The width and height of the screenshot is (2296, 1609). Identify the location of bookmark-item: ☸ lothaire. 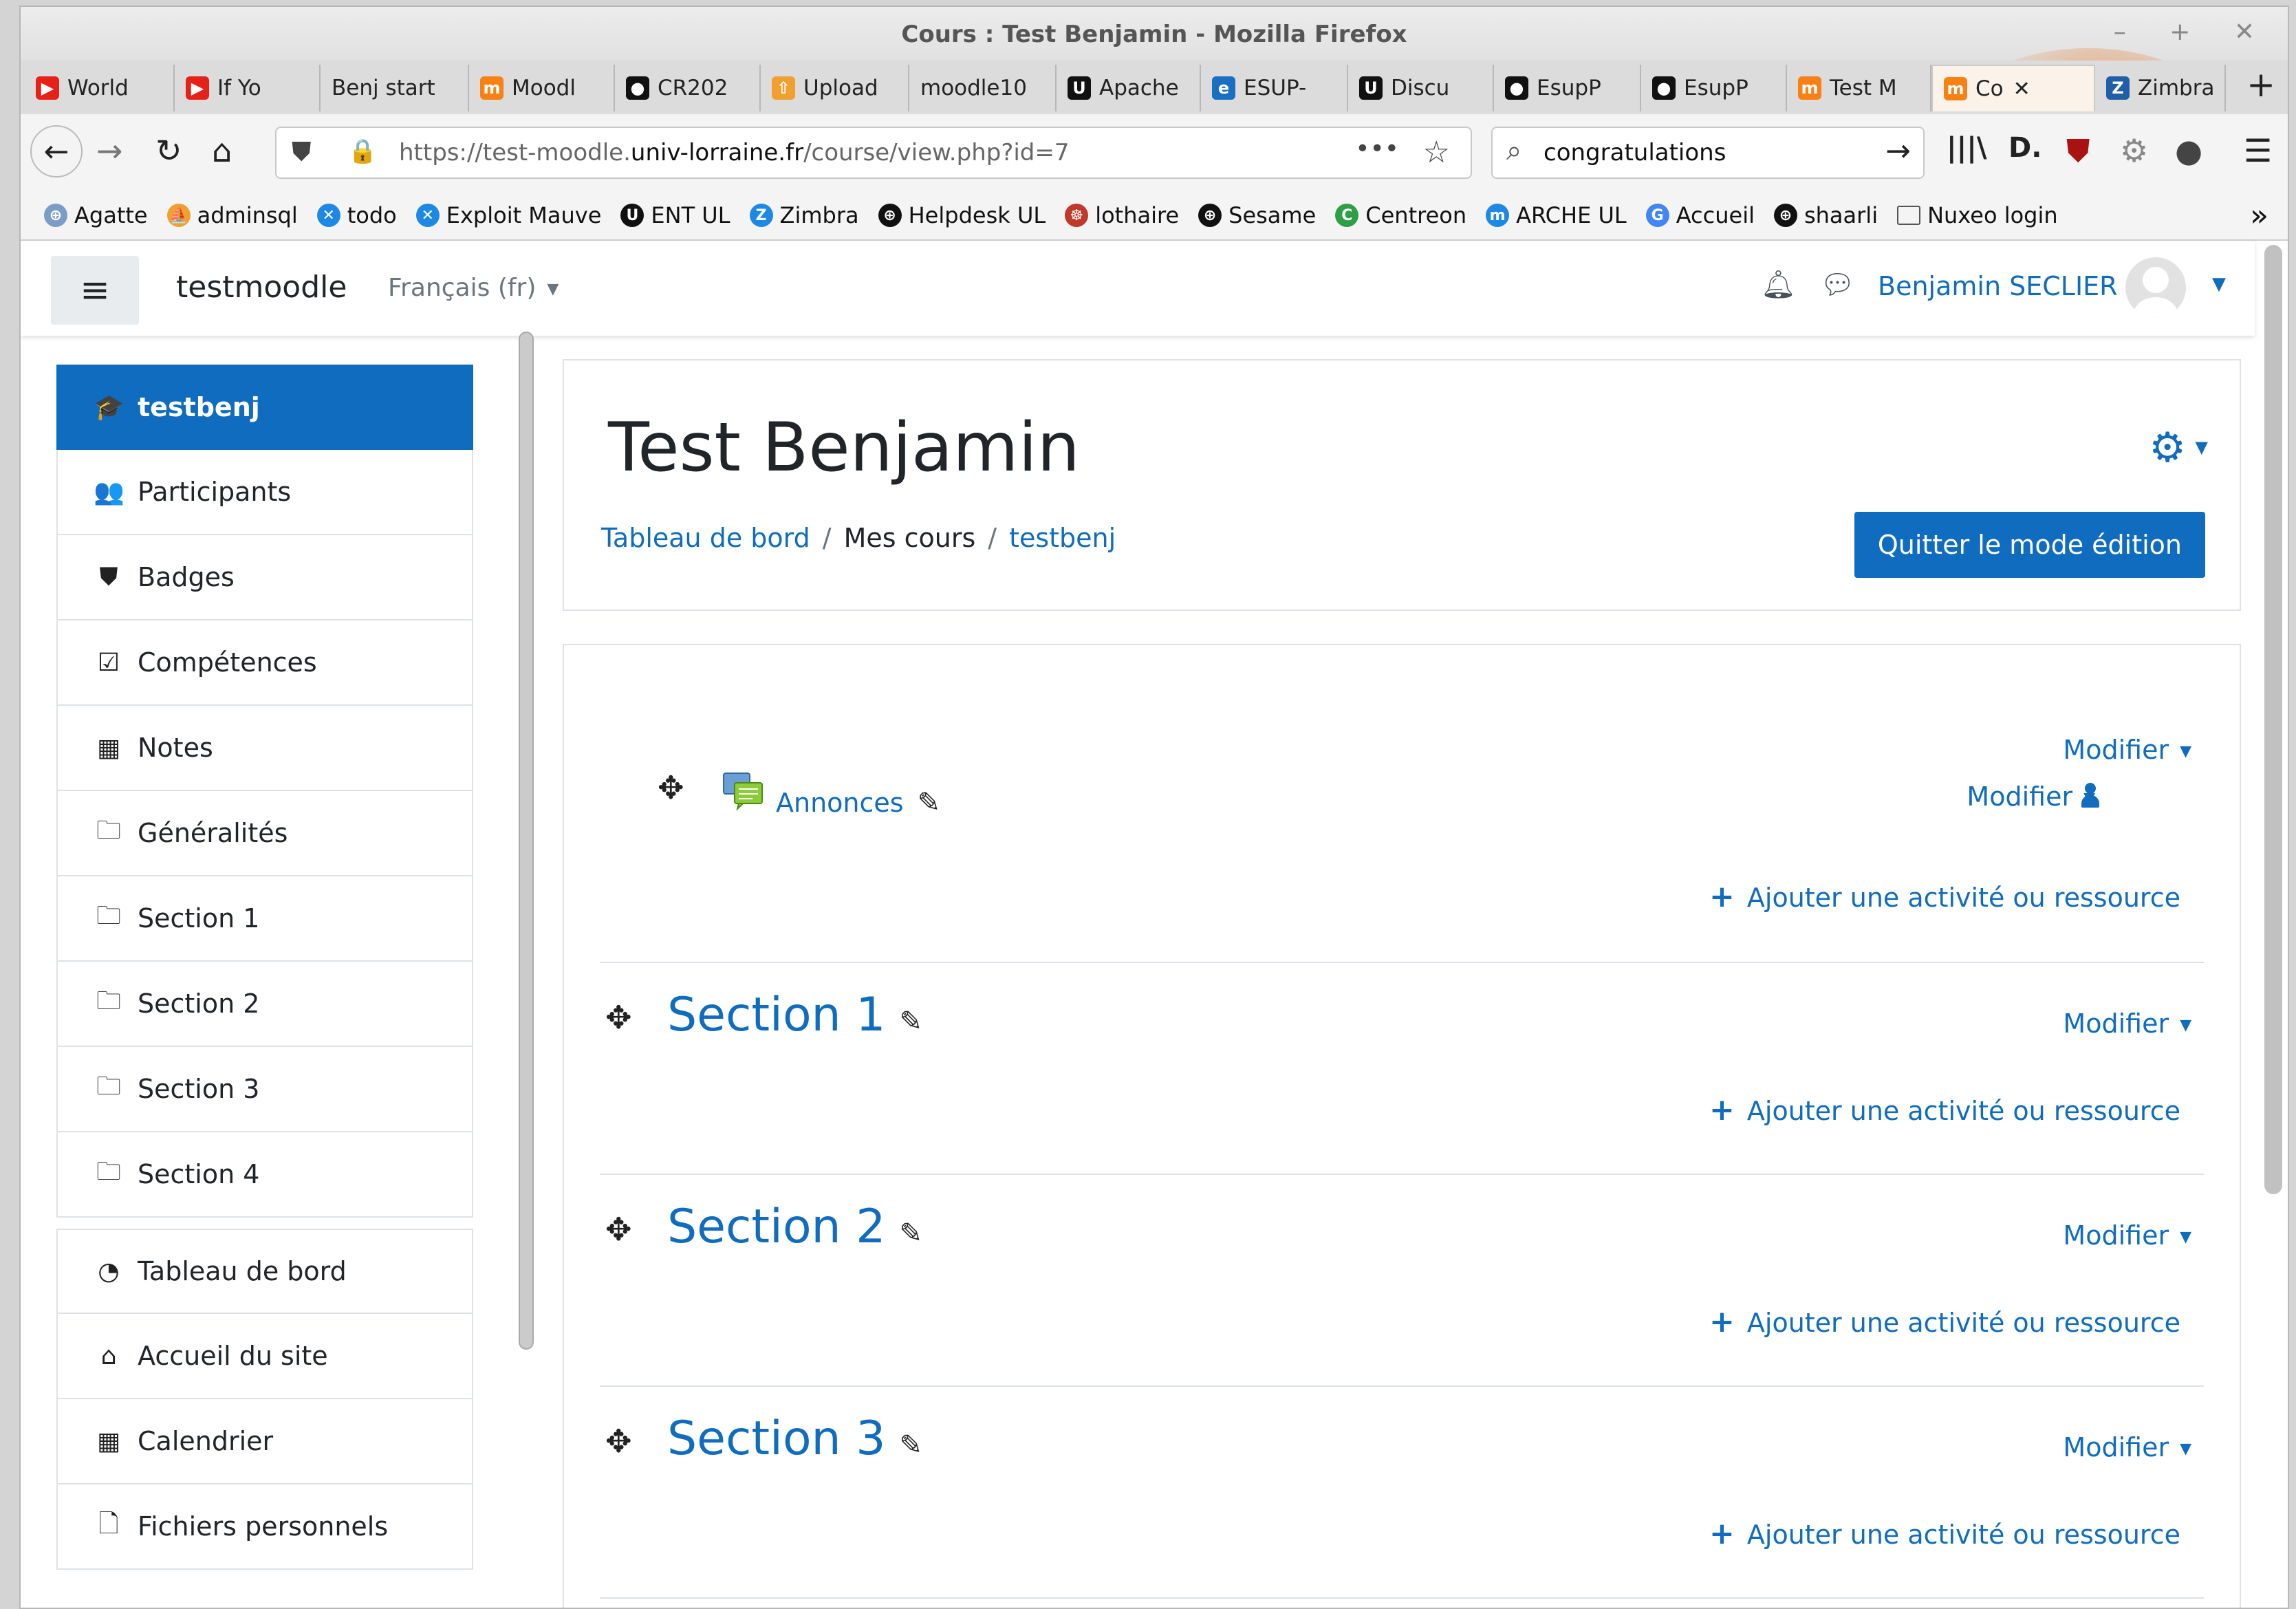
(1122, 215).